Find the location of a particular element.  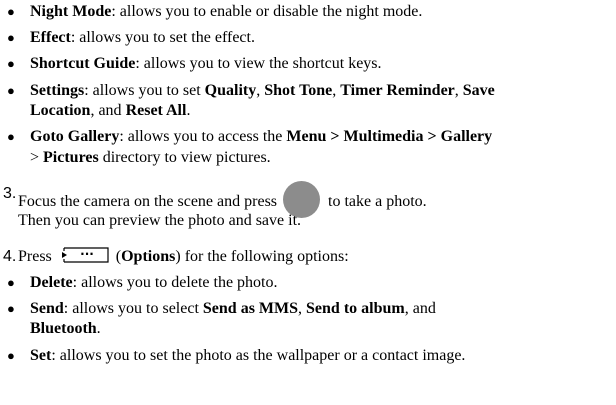

step-number: 4. is located at coordinates (10, 256).